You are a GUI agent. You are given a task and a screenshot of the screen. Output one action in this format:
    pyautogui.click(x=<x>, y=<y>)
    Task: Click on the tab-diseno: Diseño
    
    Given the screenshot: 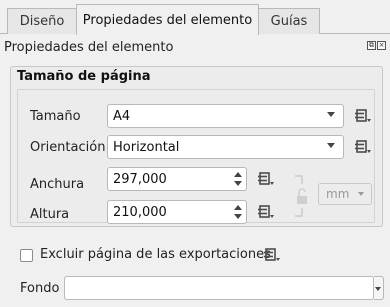 What is the action you would take?
    pyautogui.click(x=42, y=21)
    